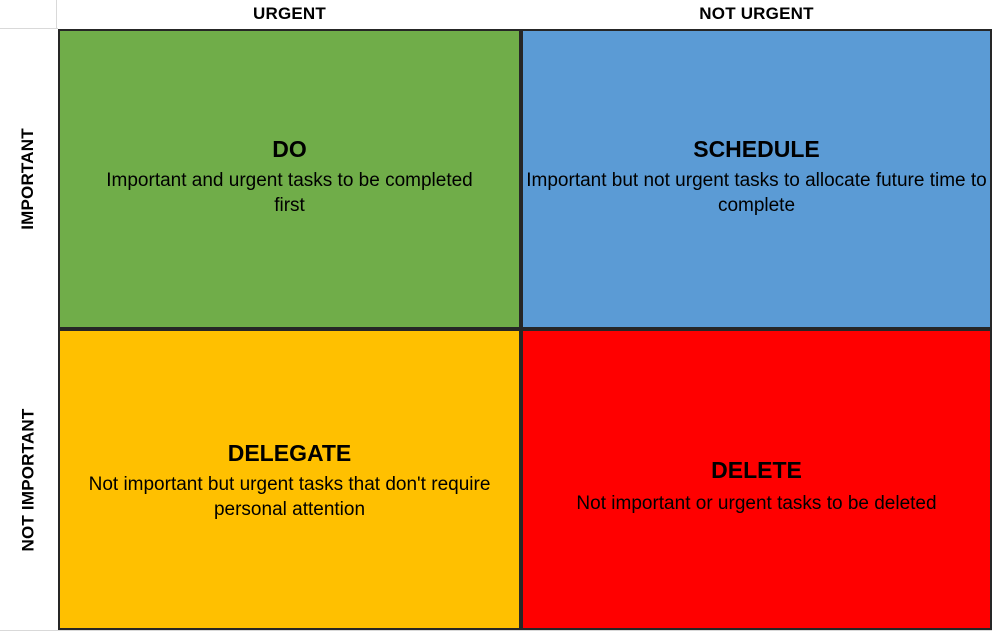 The height and width of the screenshot is (637, 992). I want to click on gridline-bottom, so click(496, 630).